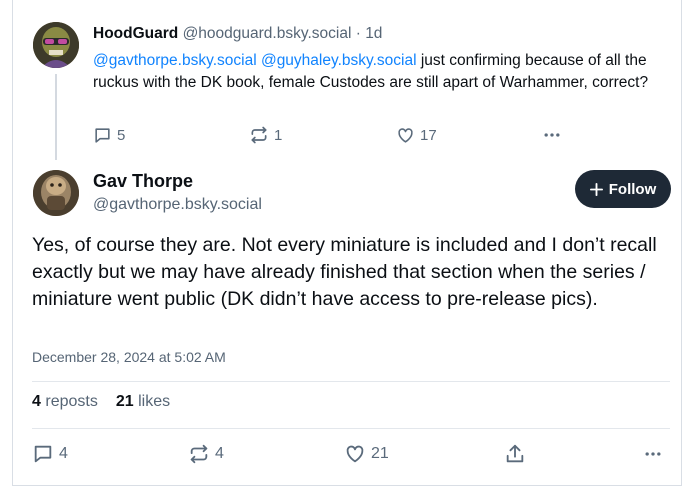 Image resolution: width=693 pixels, height=486 pixels. Describe the element at coordinates (380, 453) in the screenshot. I see `like-count: 21` at that location.